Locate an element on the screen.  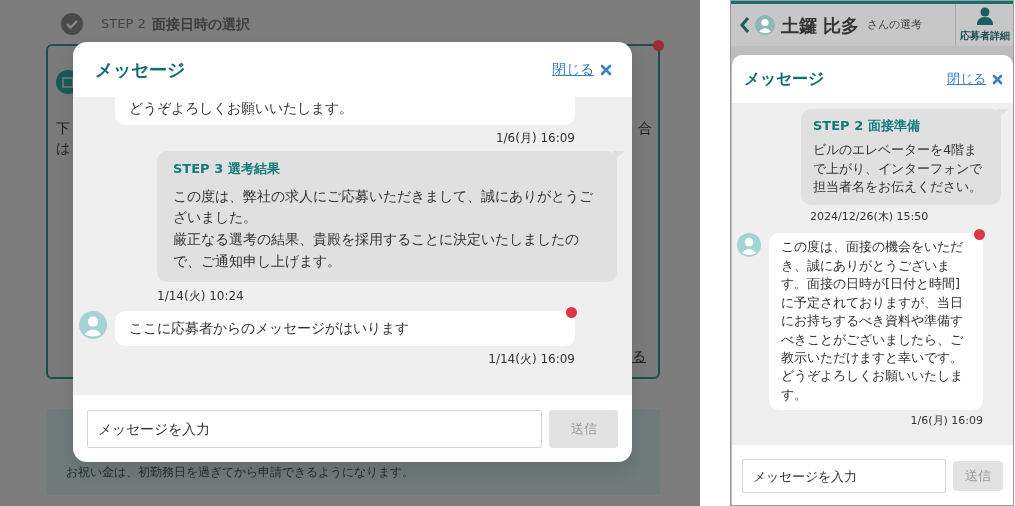
message-text: ビルのエレベーターを4階まで上がり、インターフォンで担当者名をお伝えください。 is located at coordinates (898, 169).